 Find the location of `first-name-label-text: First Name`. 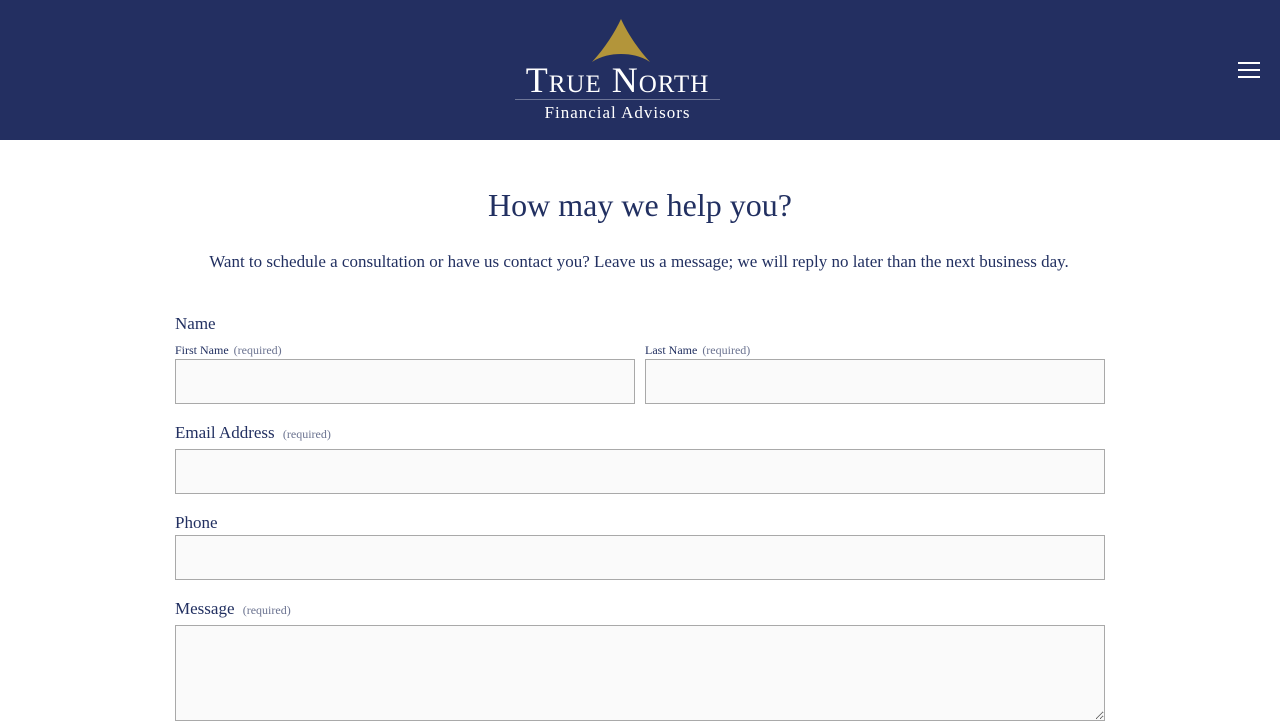

first-name-label-text: First Name is located at coordinates (202, 350).